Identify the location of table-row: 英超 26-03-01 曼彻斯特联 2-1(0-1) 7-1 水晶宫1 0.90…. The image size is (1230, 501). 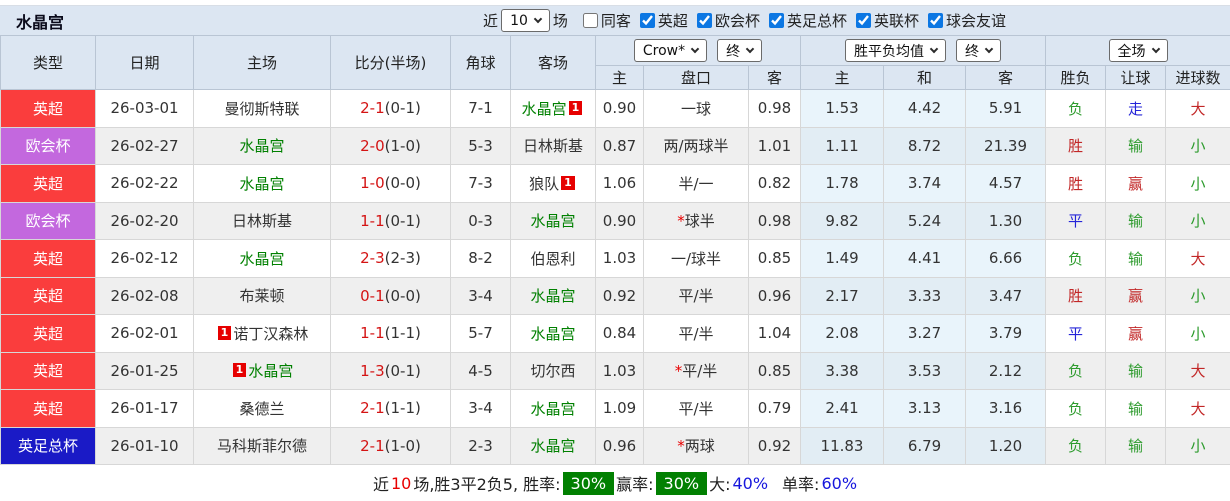
(615, 109).